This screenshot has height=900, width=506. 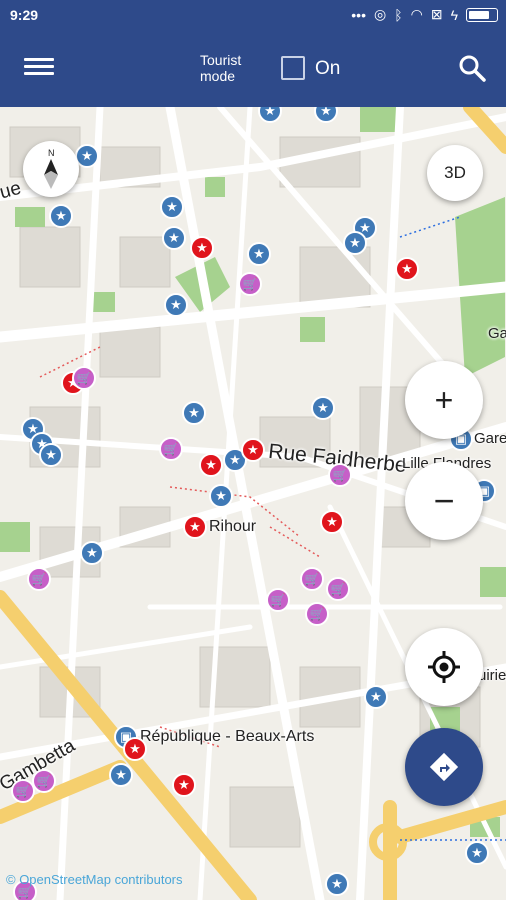 I want to click on compass-north-label: N, so click(x=51, y=153).